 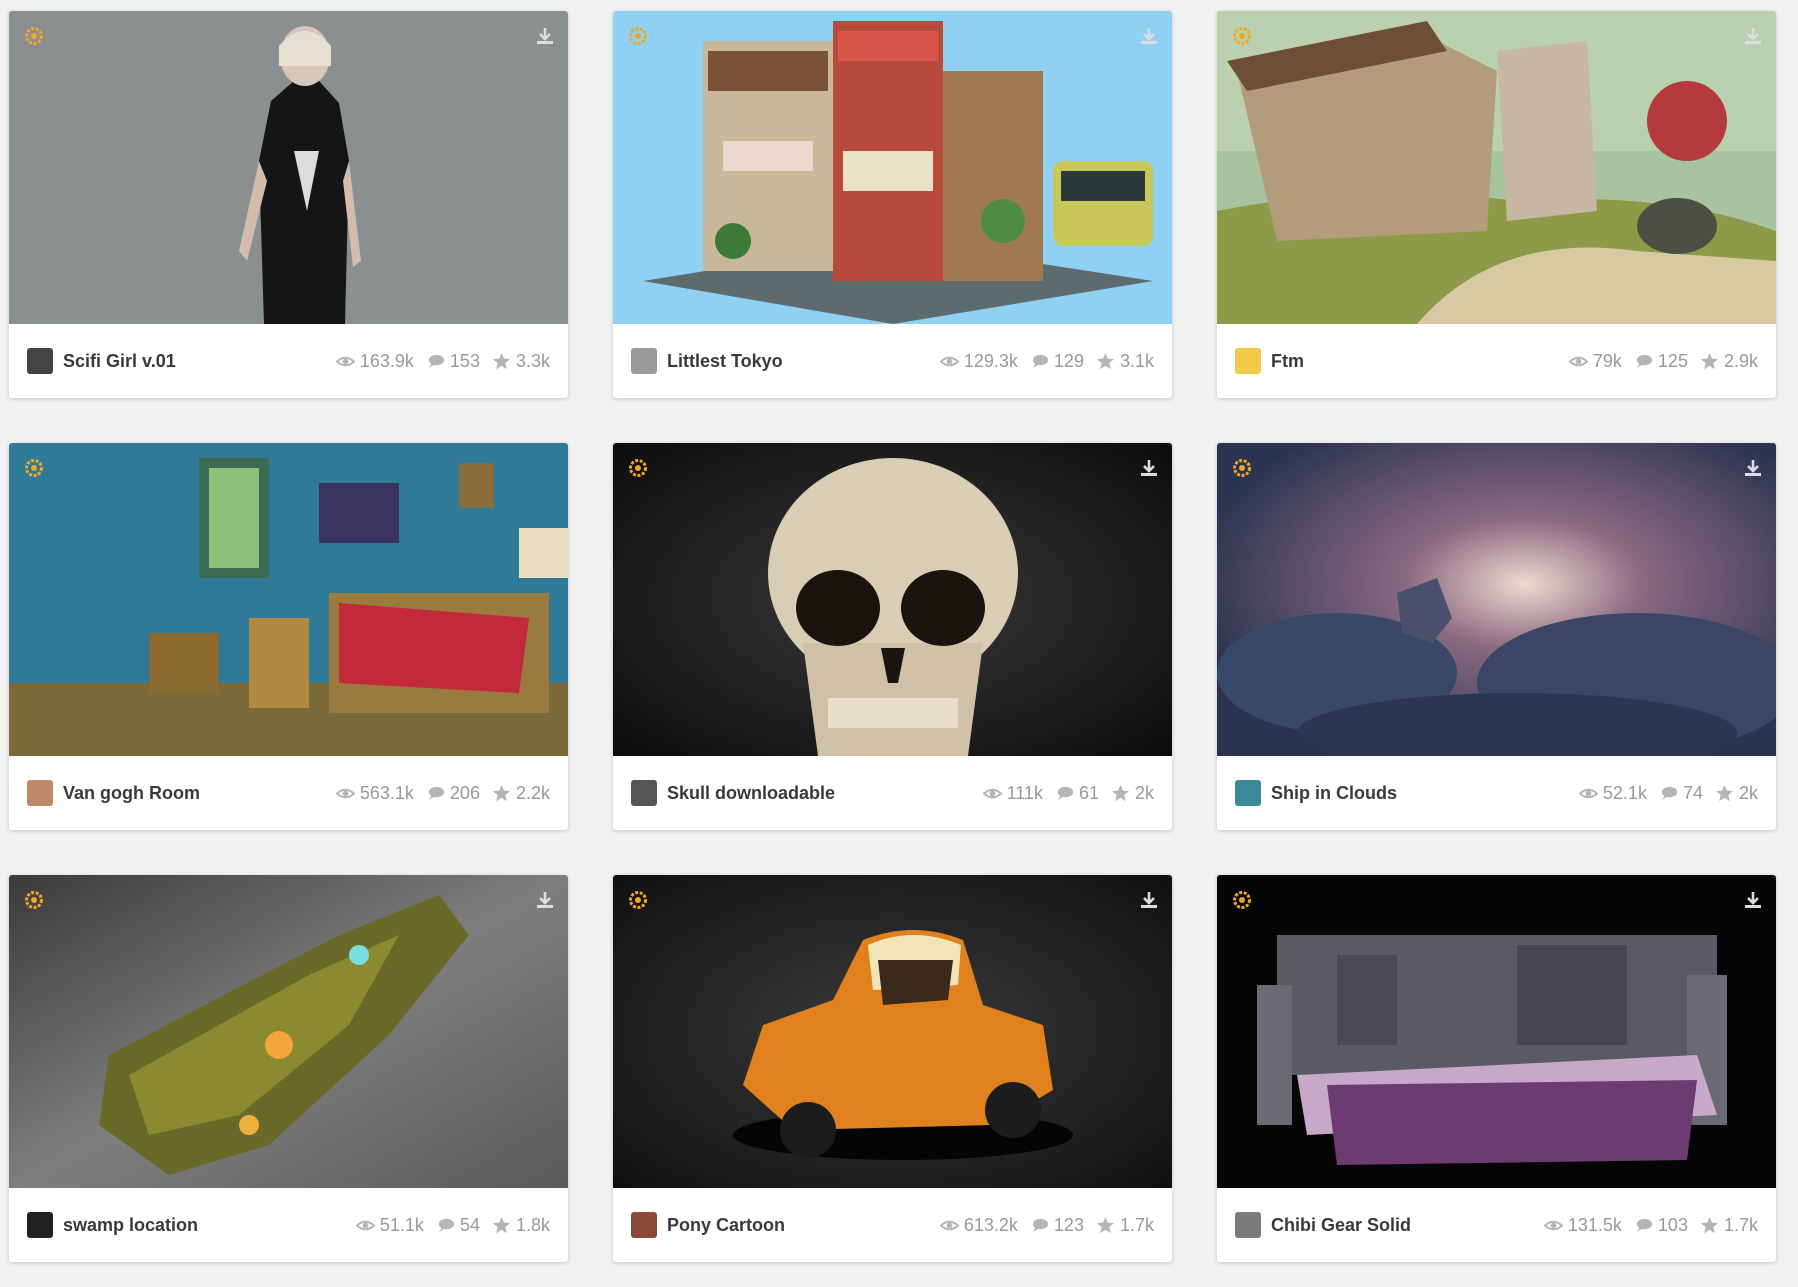 What do you see at coordinates (401, 1224) in the screenshot?
I see `view-count: 51.1k` at bounding box center [401, 1224].